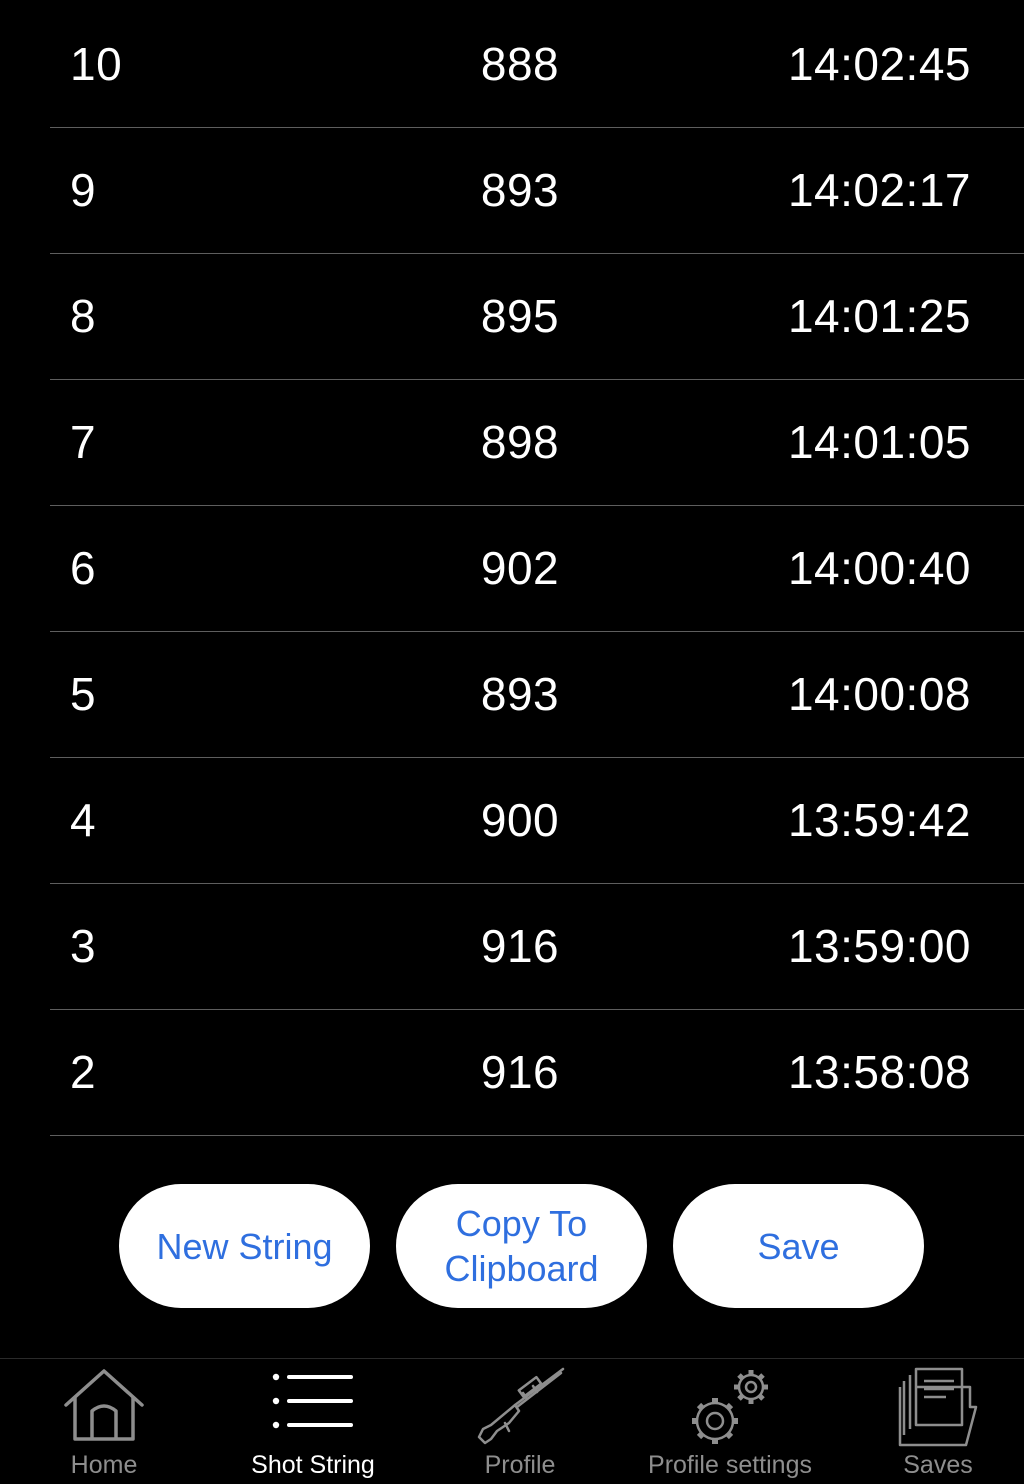 The image size is (1024, 1484). What do you see at coordinates (879, 946) in the screenshot?
I see `shot-time: 13:59:00` at bounding box center [879, 946].